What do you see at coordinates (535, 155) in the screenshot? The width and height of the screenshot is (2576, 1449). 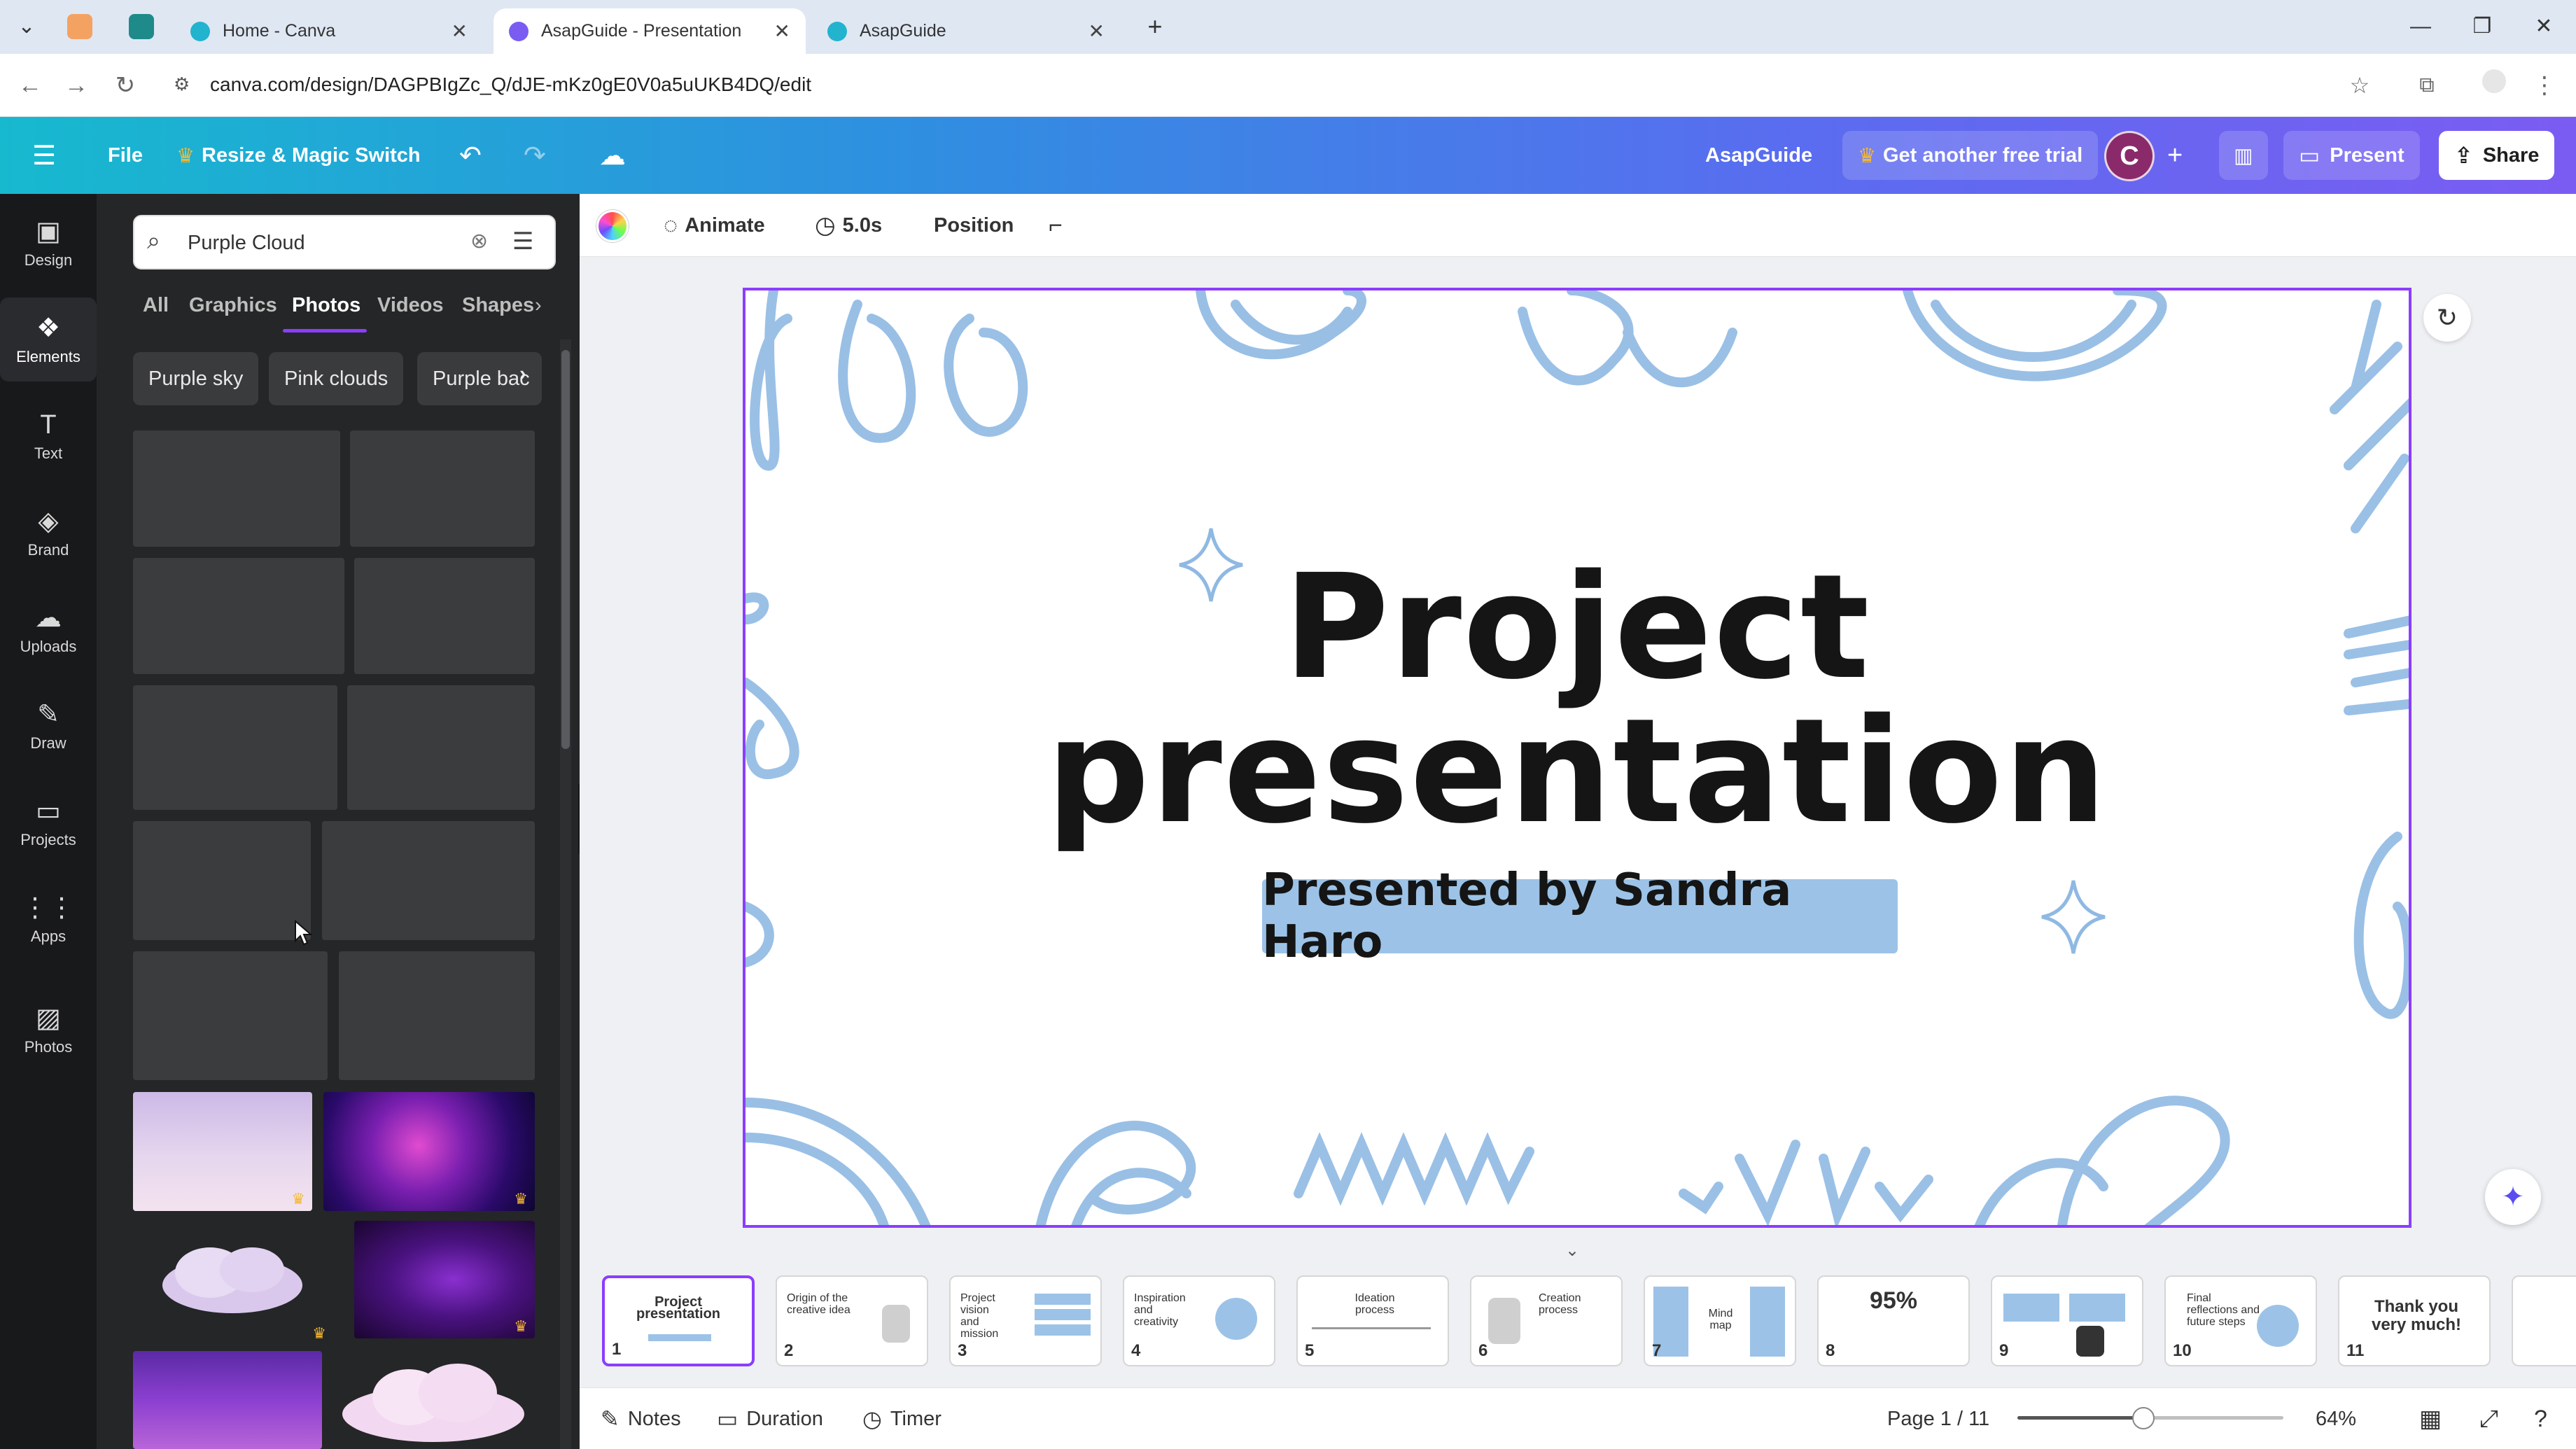 I see `redo-icon: ↷` at bounding box center [535, 155].